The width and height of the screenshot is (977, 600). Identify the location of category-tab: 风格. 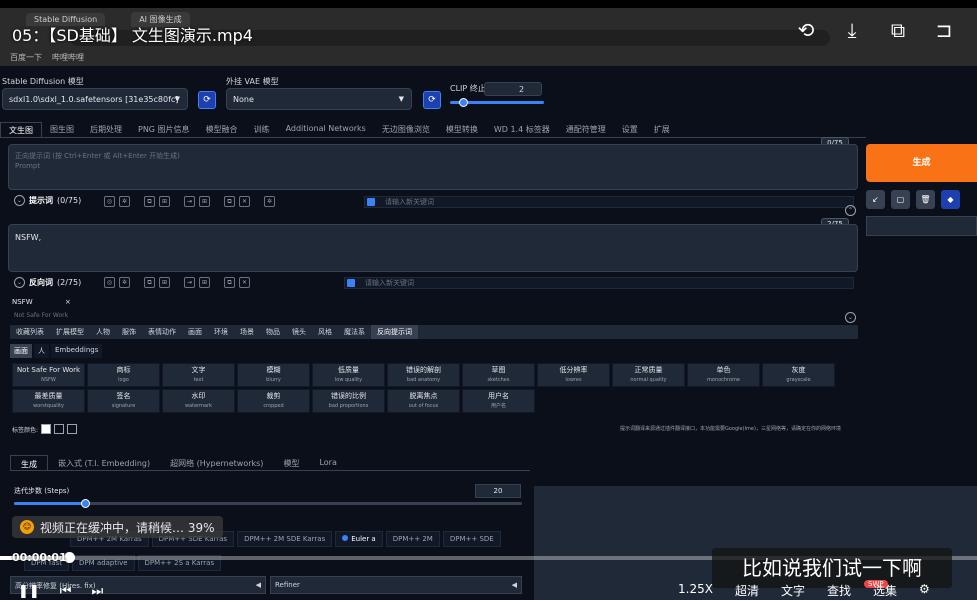
(325, 332).